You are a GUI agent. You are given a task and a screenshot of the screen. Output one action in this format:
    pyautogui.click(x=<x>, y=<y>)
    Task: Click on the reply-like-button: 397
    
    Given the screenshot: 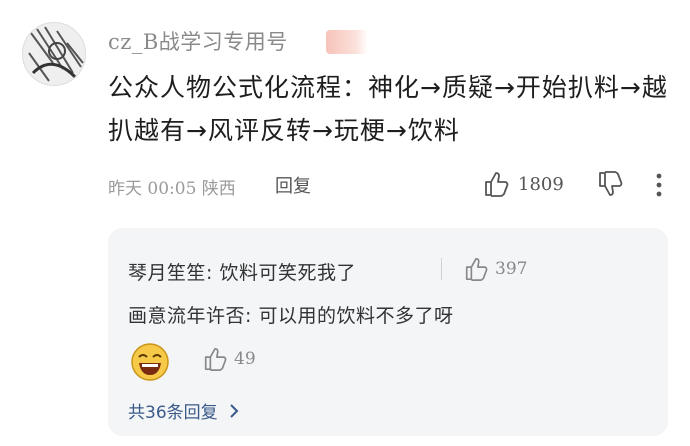 What is the action you would take?
    pyautogui.click(x=495, y=269)
    